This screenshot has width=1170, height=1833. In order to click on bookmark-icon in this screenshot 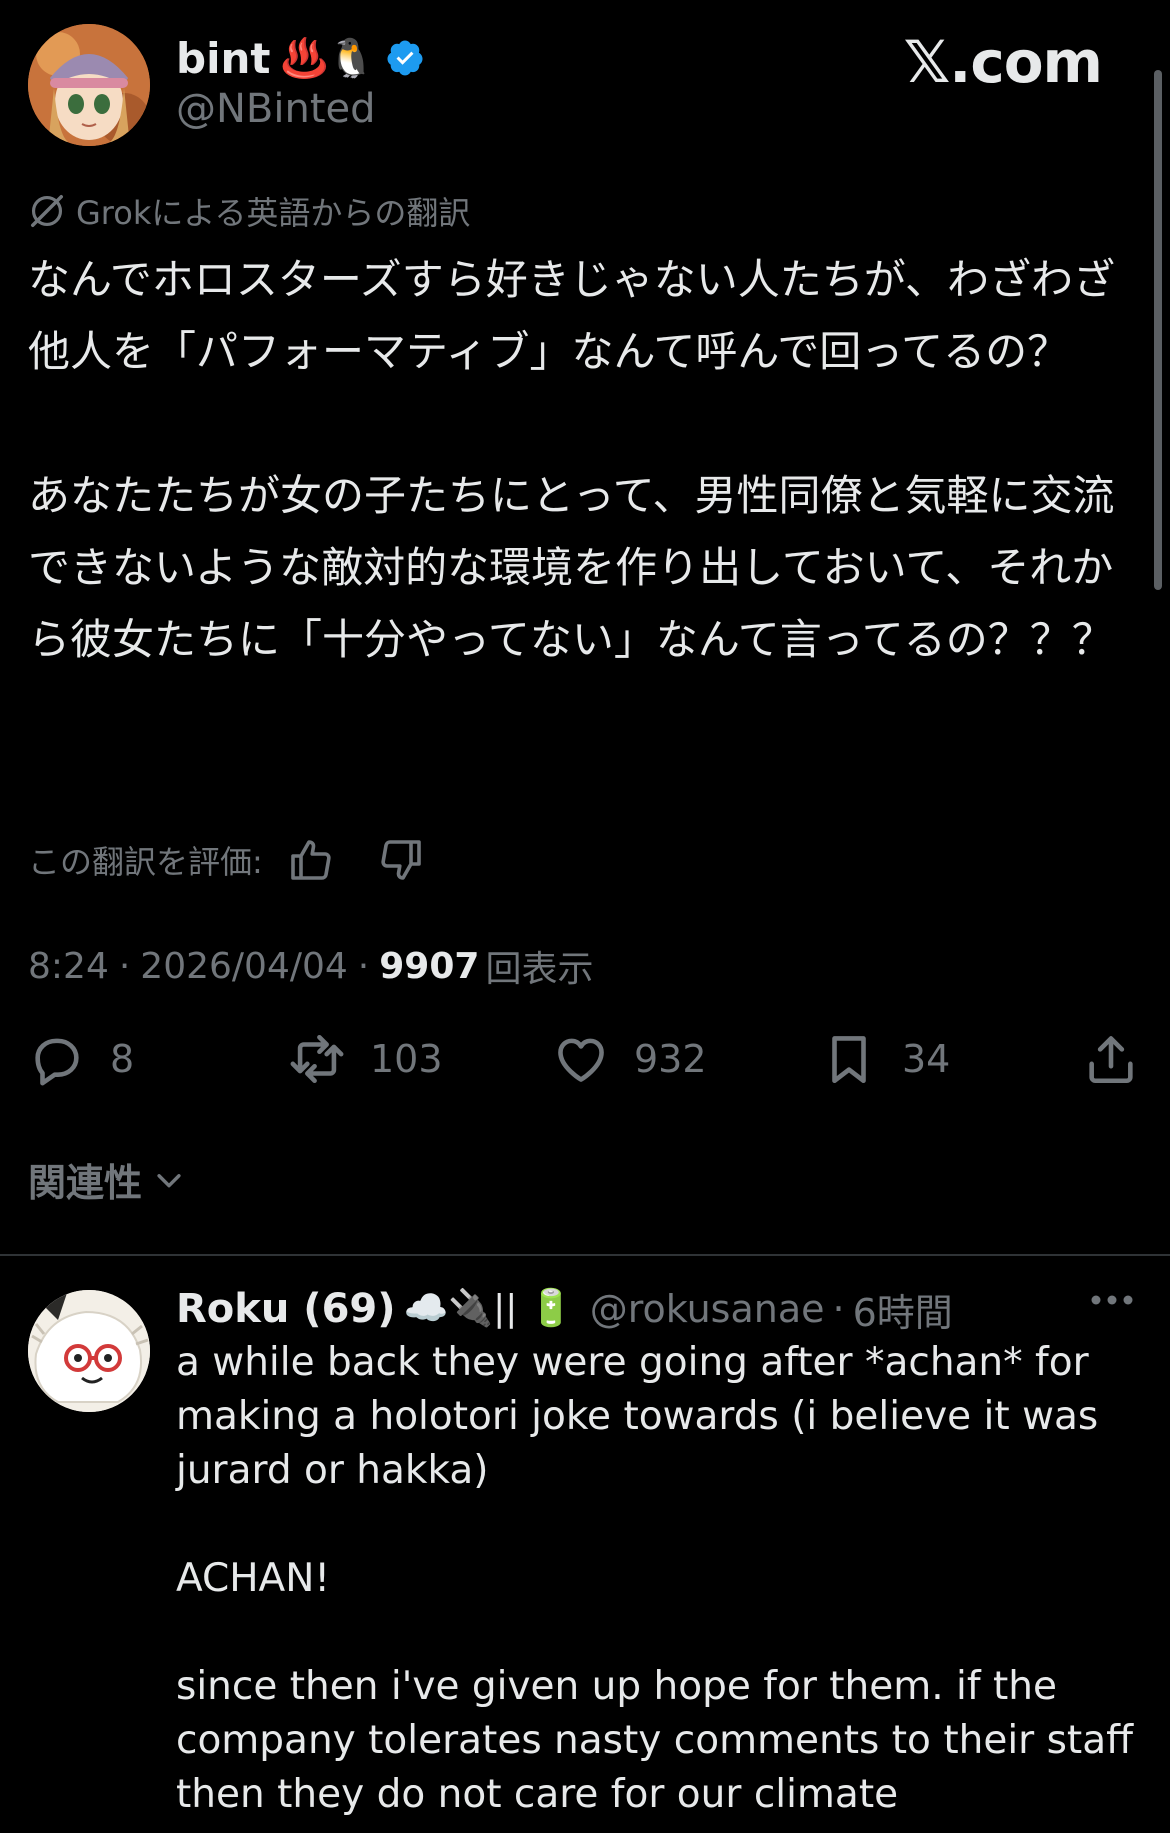, I will do `click(849, 1060)`.